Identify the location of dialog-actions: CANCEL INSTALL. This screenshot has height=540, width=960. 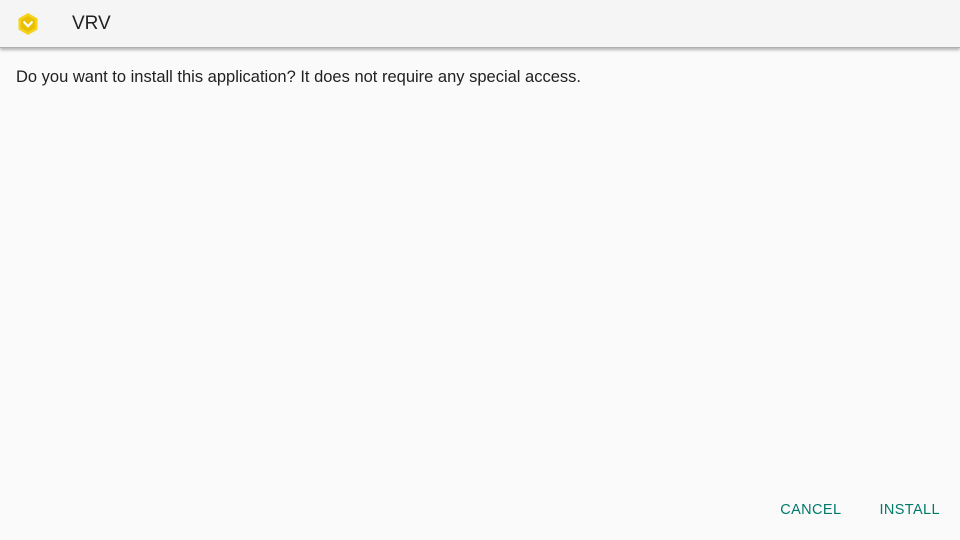
(860, 510).